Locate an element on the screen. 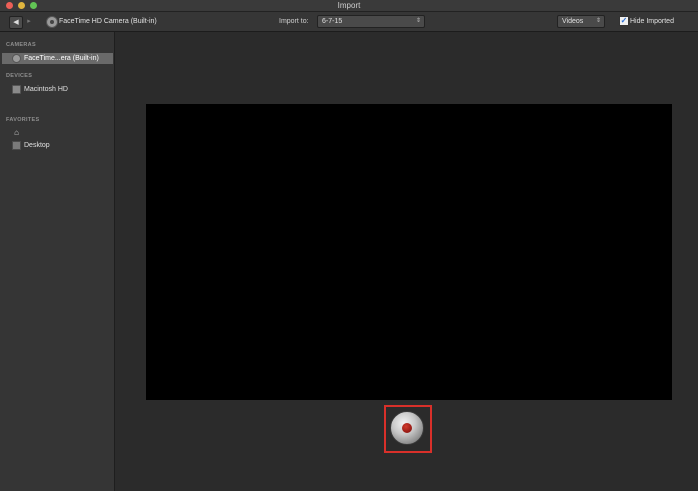 Image resolution: width=698 pixels, height=491 pixels. sidebar-item-label: Macintosh HD is located at coordinates (46, 89).